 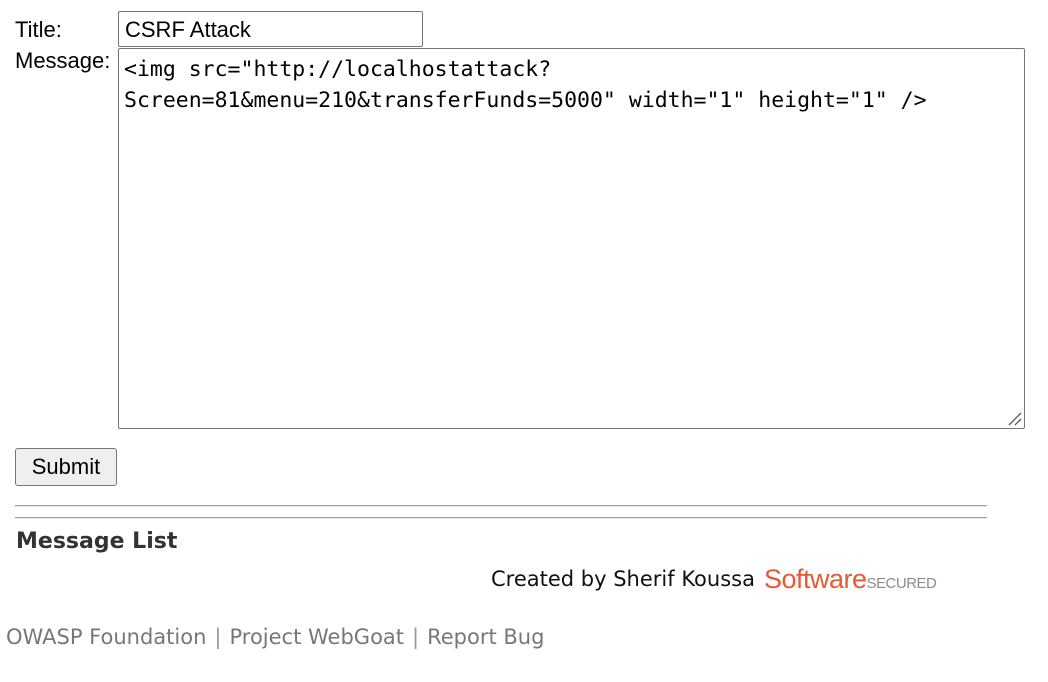 I want to click on submit-button: Submit, so click(x=66, y=467).